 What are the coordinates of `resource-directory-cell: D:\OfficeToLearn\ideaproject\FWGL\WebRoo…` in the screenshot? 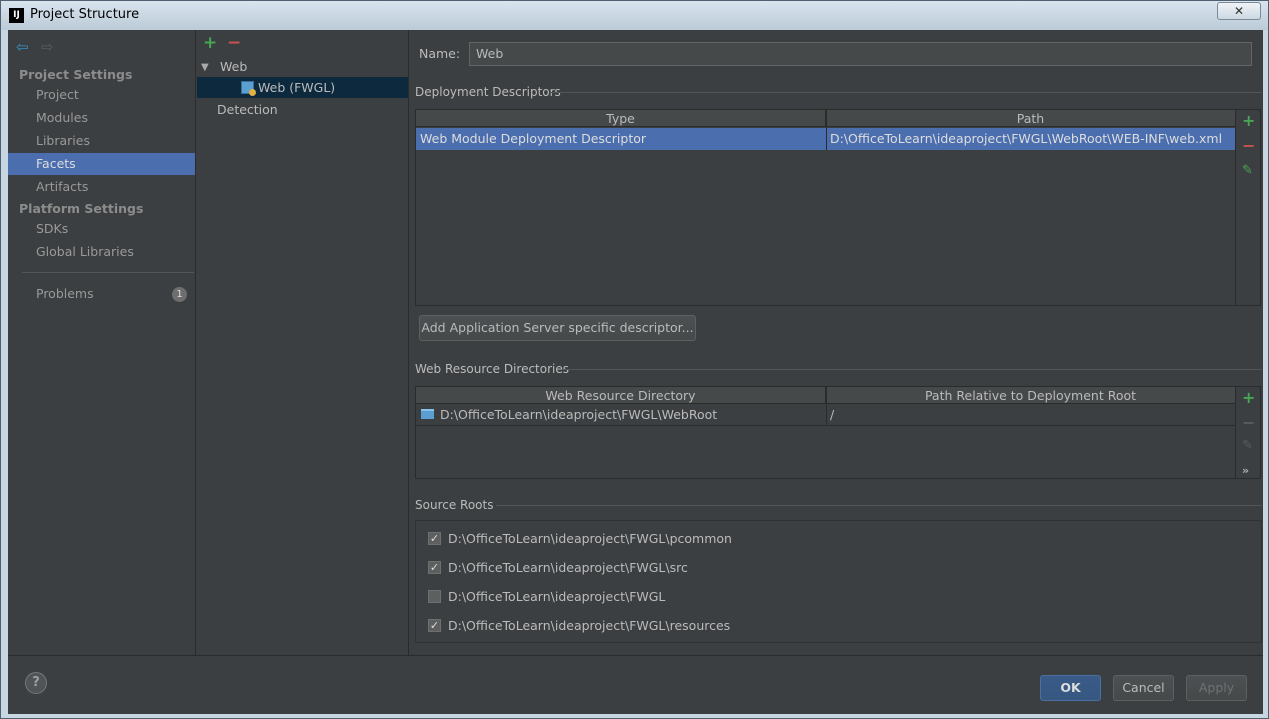 It's located at (579, 414).